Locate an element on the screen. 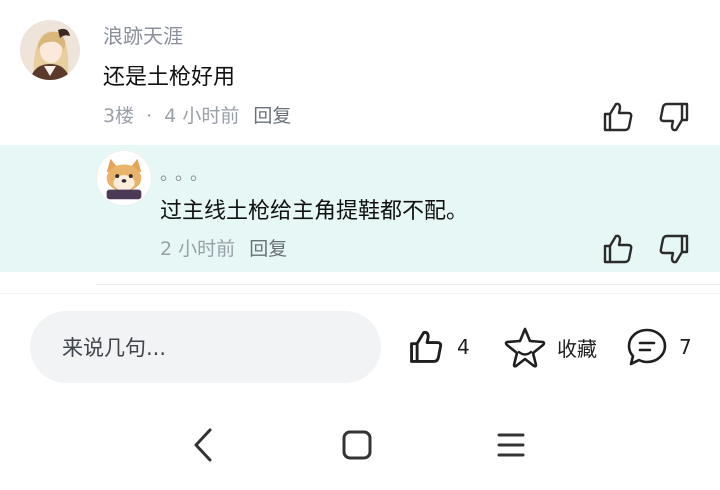  reply-meta: 2 小时前 回复 is located at coordinates (223, 249).